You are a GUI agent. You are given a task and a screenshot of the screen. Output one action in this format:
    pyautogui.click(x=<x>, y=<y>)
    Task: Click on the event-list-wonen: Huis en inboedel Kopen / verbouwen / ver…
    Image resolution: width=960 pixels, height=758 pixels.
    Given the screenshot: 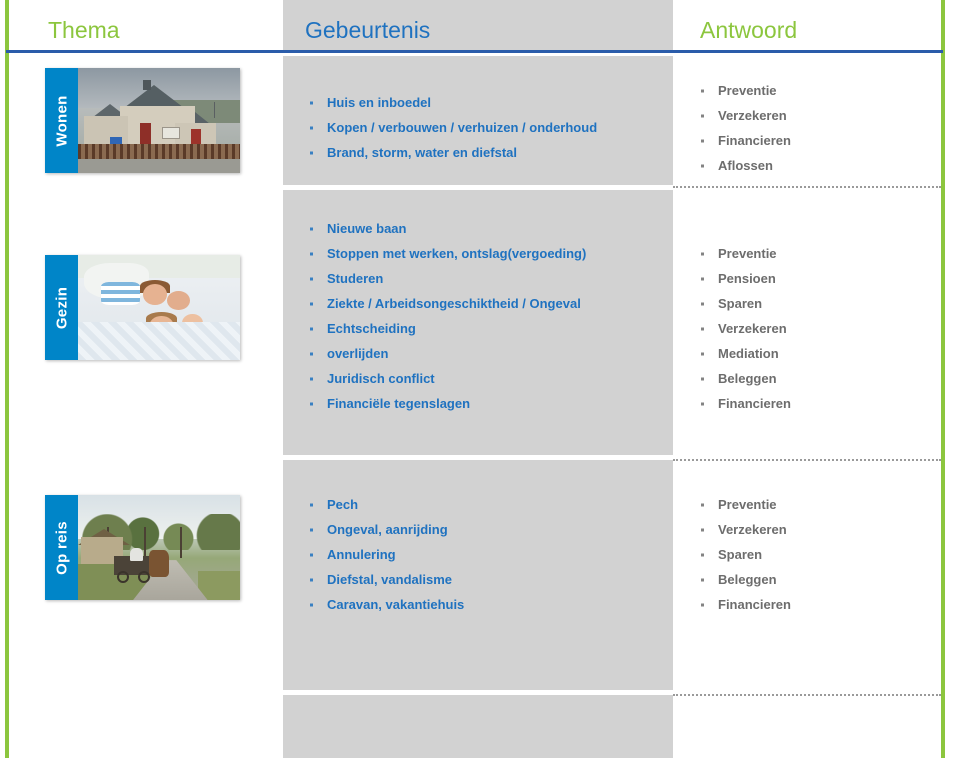 What is the action you would take?
    pyautogui.click(x=450, y=127)
    